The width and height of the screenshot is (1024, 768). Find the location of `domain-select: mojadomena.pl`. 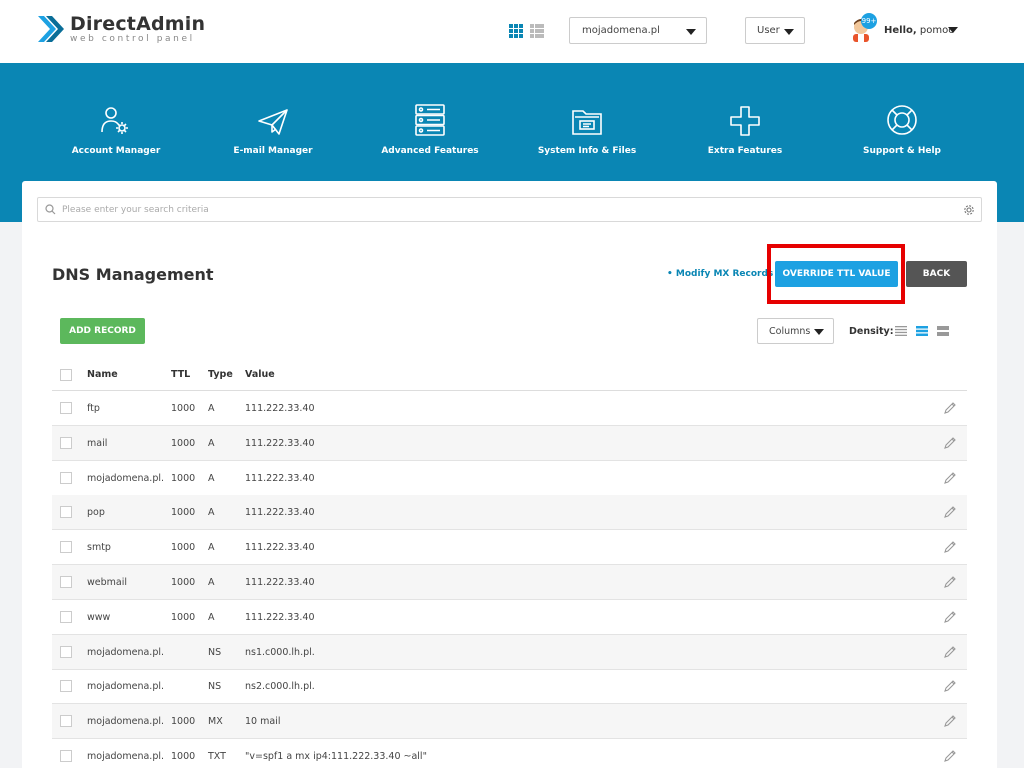

domain-select: mojadomena.pl is located at coordinates (638, 30).